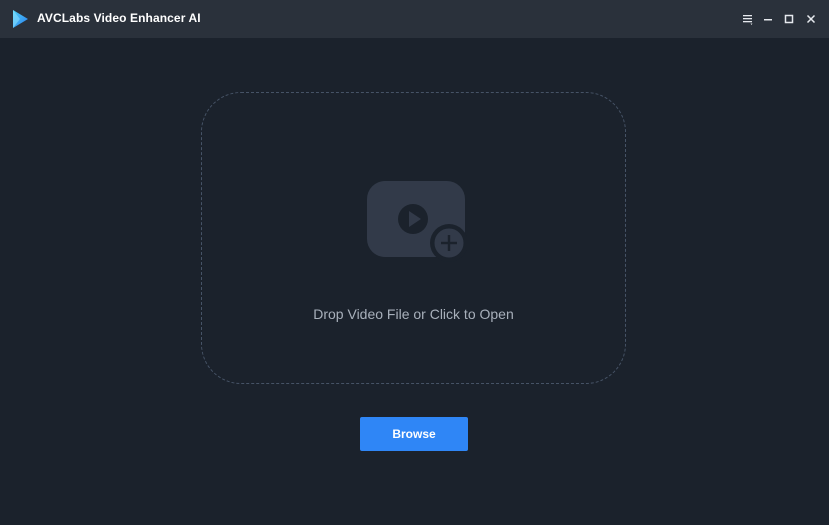 The width and height of the screenshot is (829, 525). Describe the element at coordinates (20, 19) in the screenshot. I see `app-logo-icon` at that location.